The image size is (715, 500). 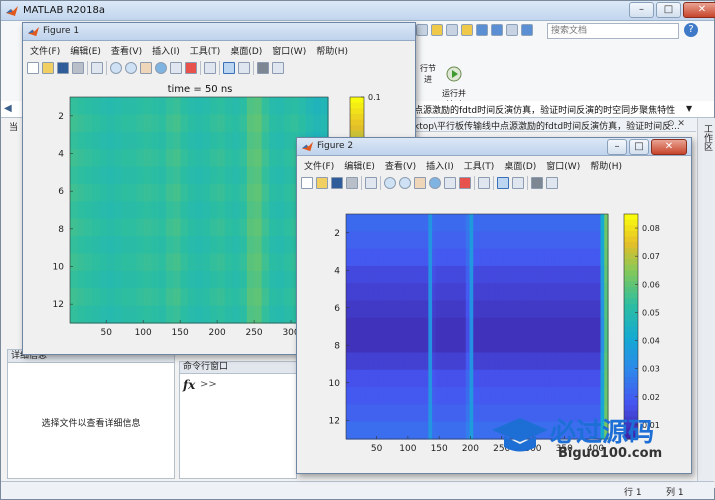 I want to click on figure-2-menu-2: 查看(V), so click(x=400, y=165).